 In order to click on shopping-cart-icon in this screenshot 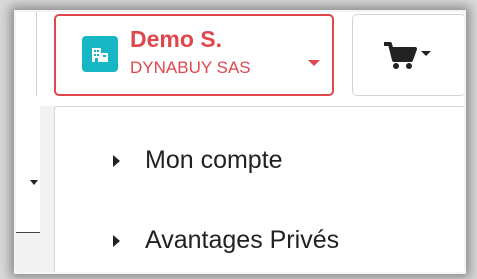, I will do `click(400, 55)`.